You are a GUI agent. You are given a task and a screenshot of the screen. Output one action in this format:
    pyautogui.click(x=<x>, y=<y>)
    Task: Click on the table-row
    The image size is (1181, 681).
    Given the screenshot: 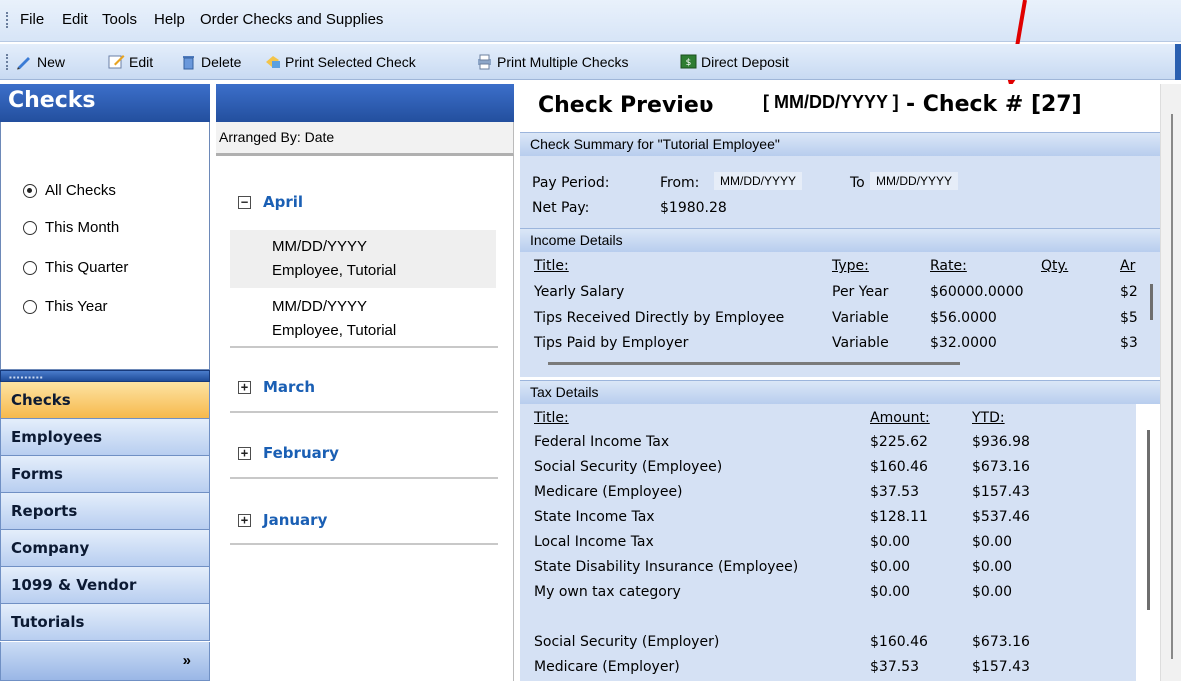 What is the action you would take?
    pyautogui.click(x=820, y=618)
    